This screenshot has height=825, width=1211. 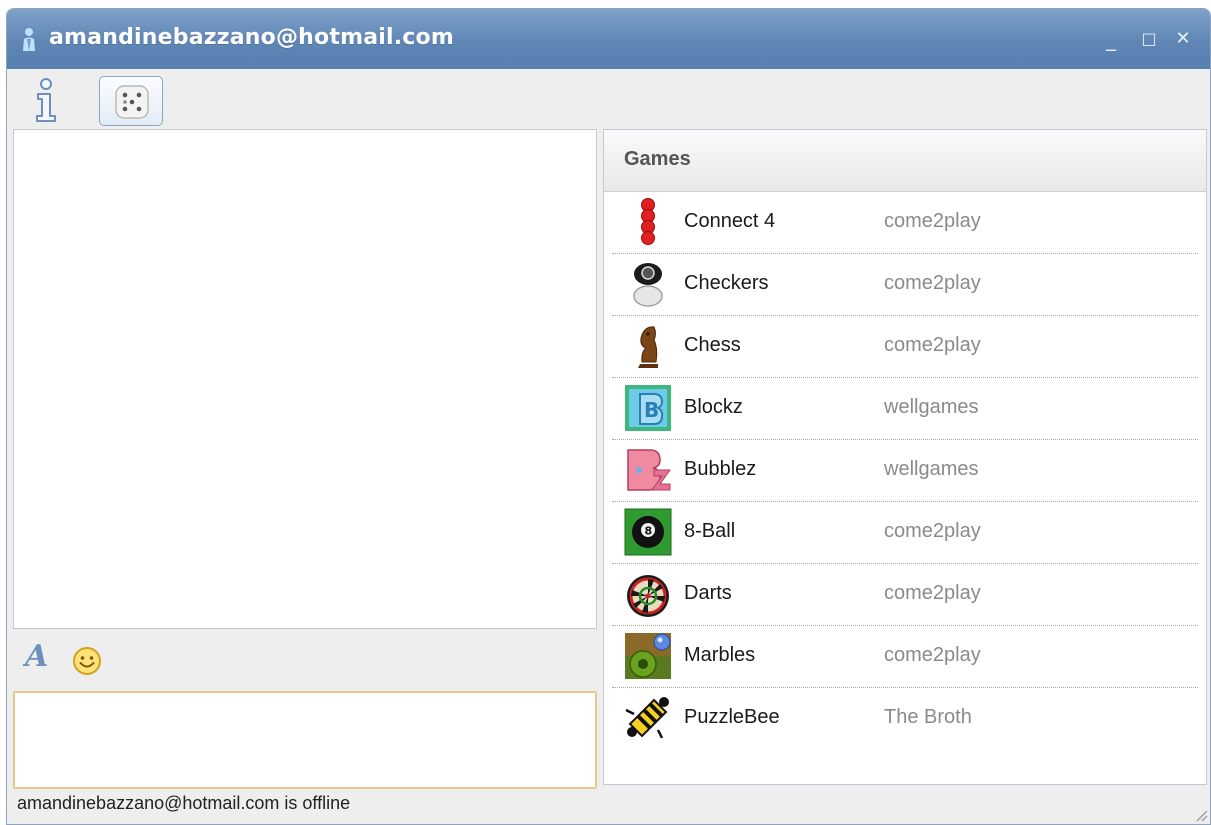 What do you see at coordinates (184, 803) in the screenshot?
I see `status-text: amandinebazzano@hotmail.com is offline` at bounding box center [184, 803].